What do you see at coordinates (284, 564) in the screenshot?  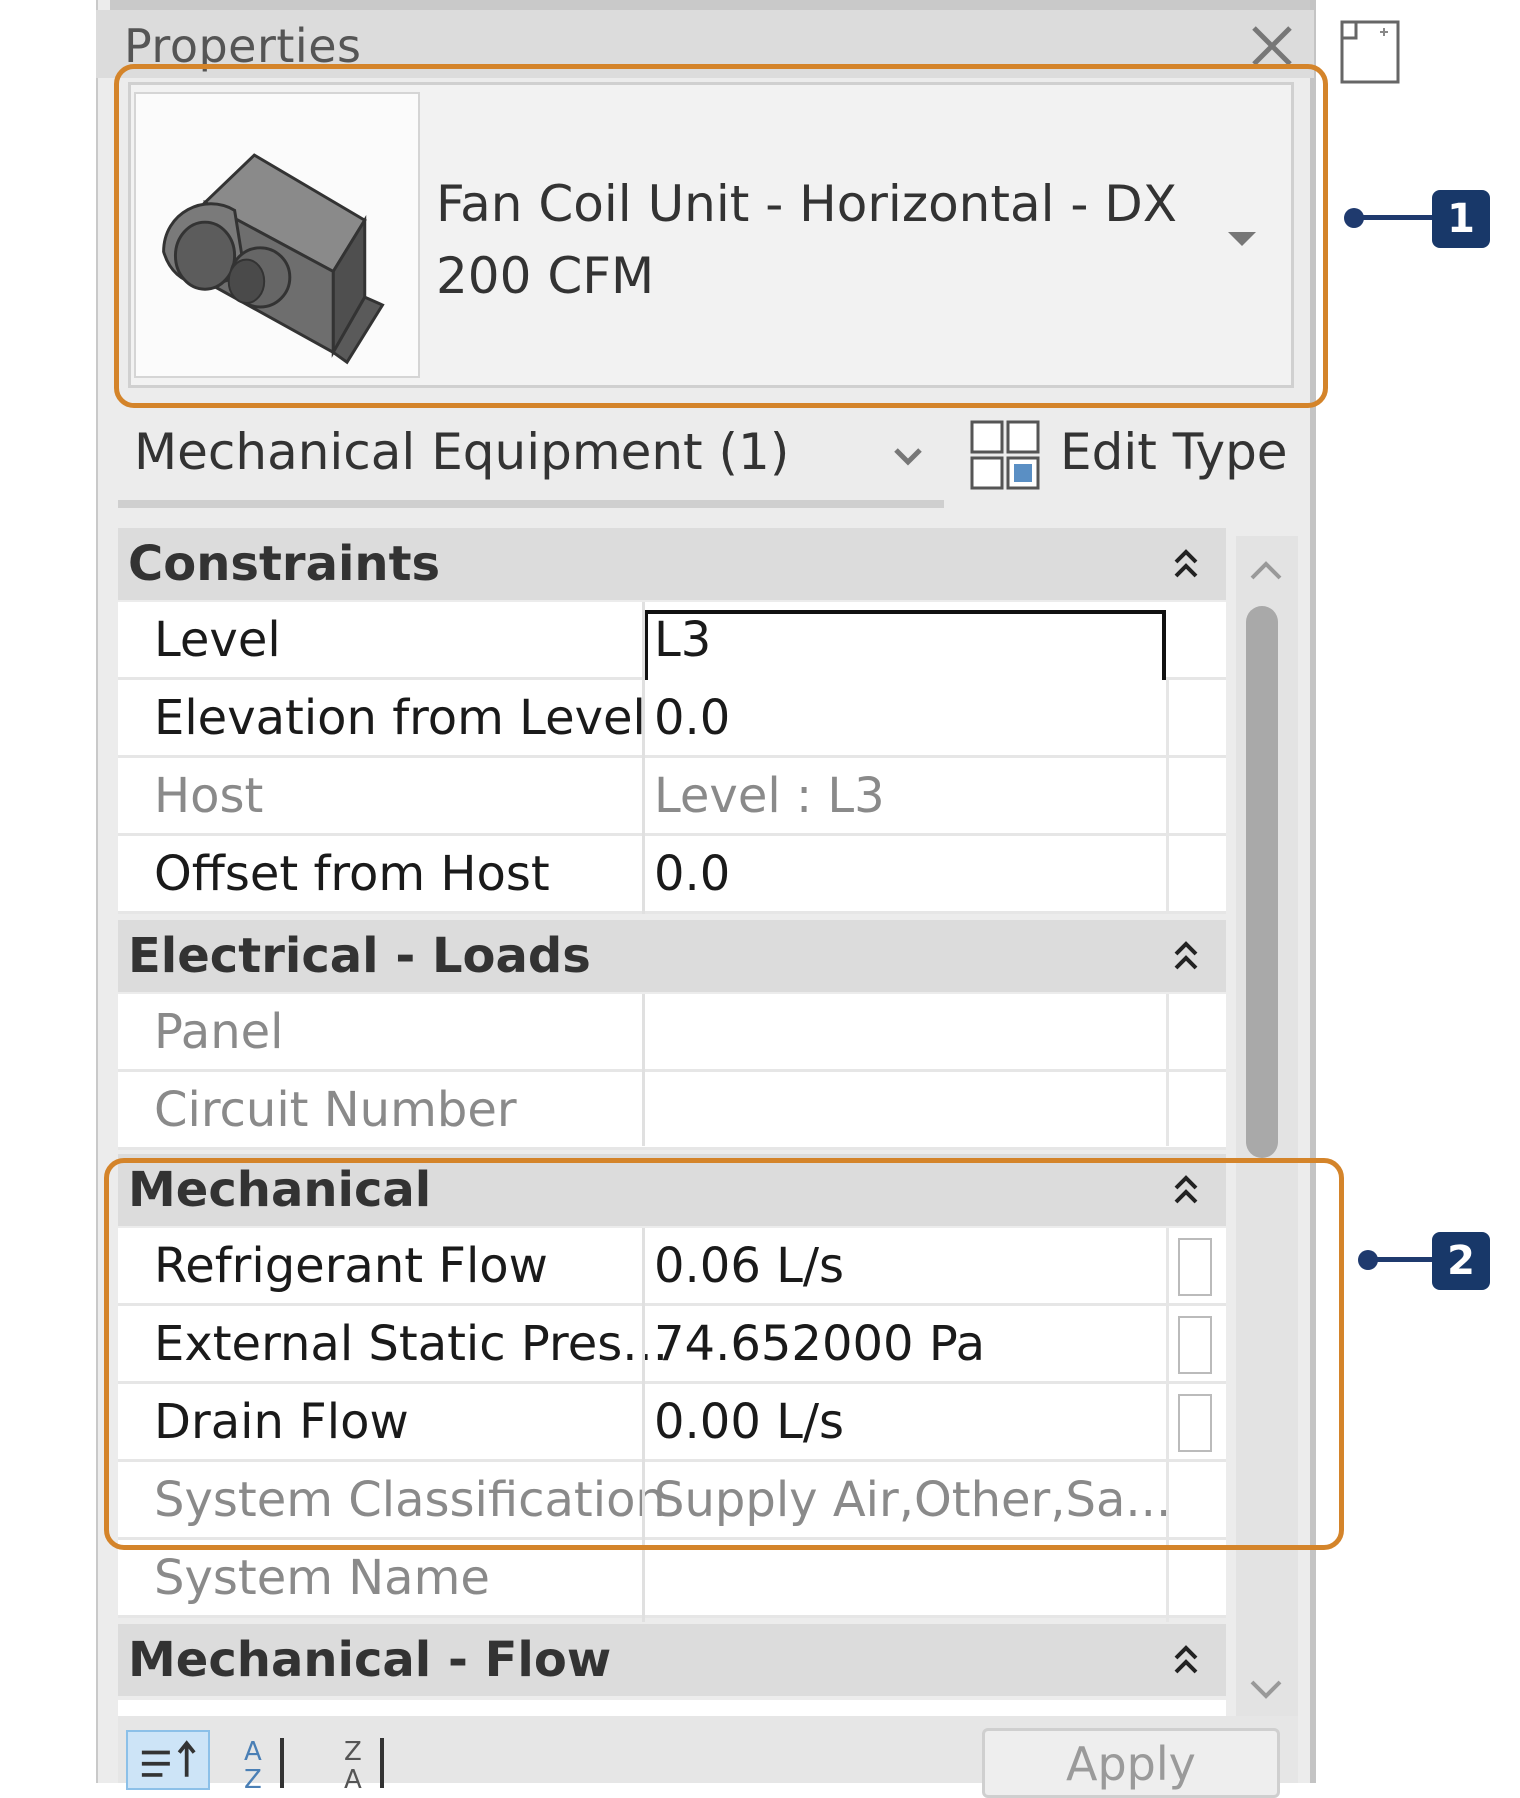 I see `group-label: Constraints` at bounding box center [284, 564].